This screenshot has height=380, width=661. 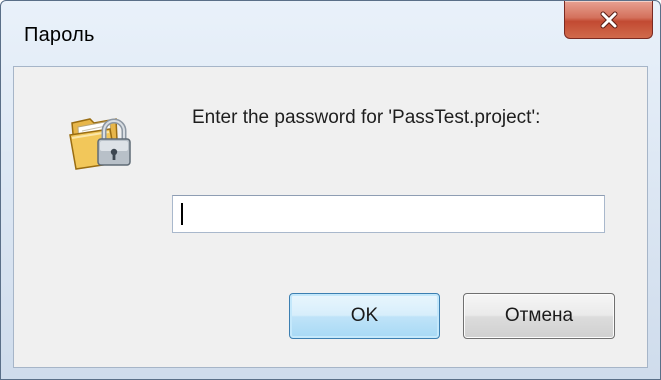 What do you see at coordinates (388, 214) in the screenshot?
I see `password-input` at bounding box center [388, 214].